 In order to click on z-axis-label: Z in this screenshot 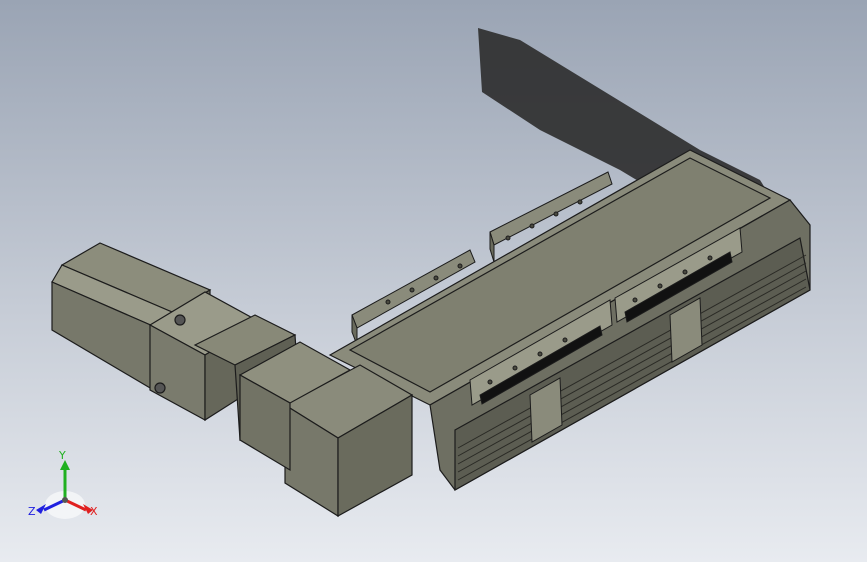, I will do `click(32, 511)`.